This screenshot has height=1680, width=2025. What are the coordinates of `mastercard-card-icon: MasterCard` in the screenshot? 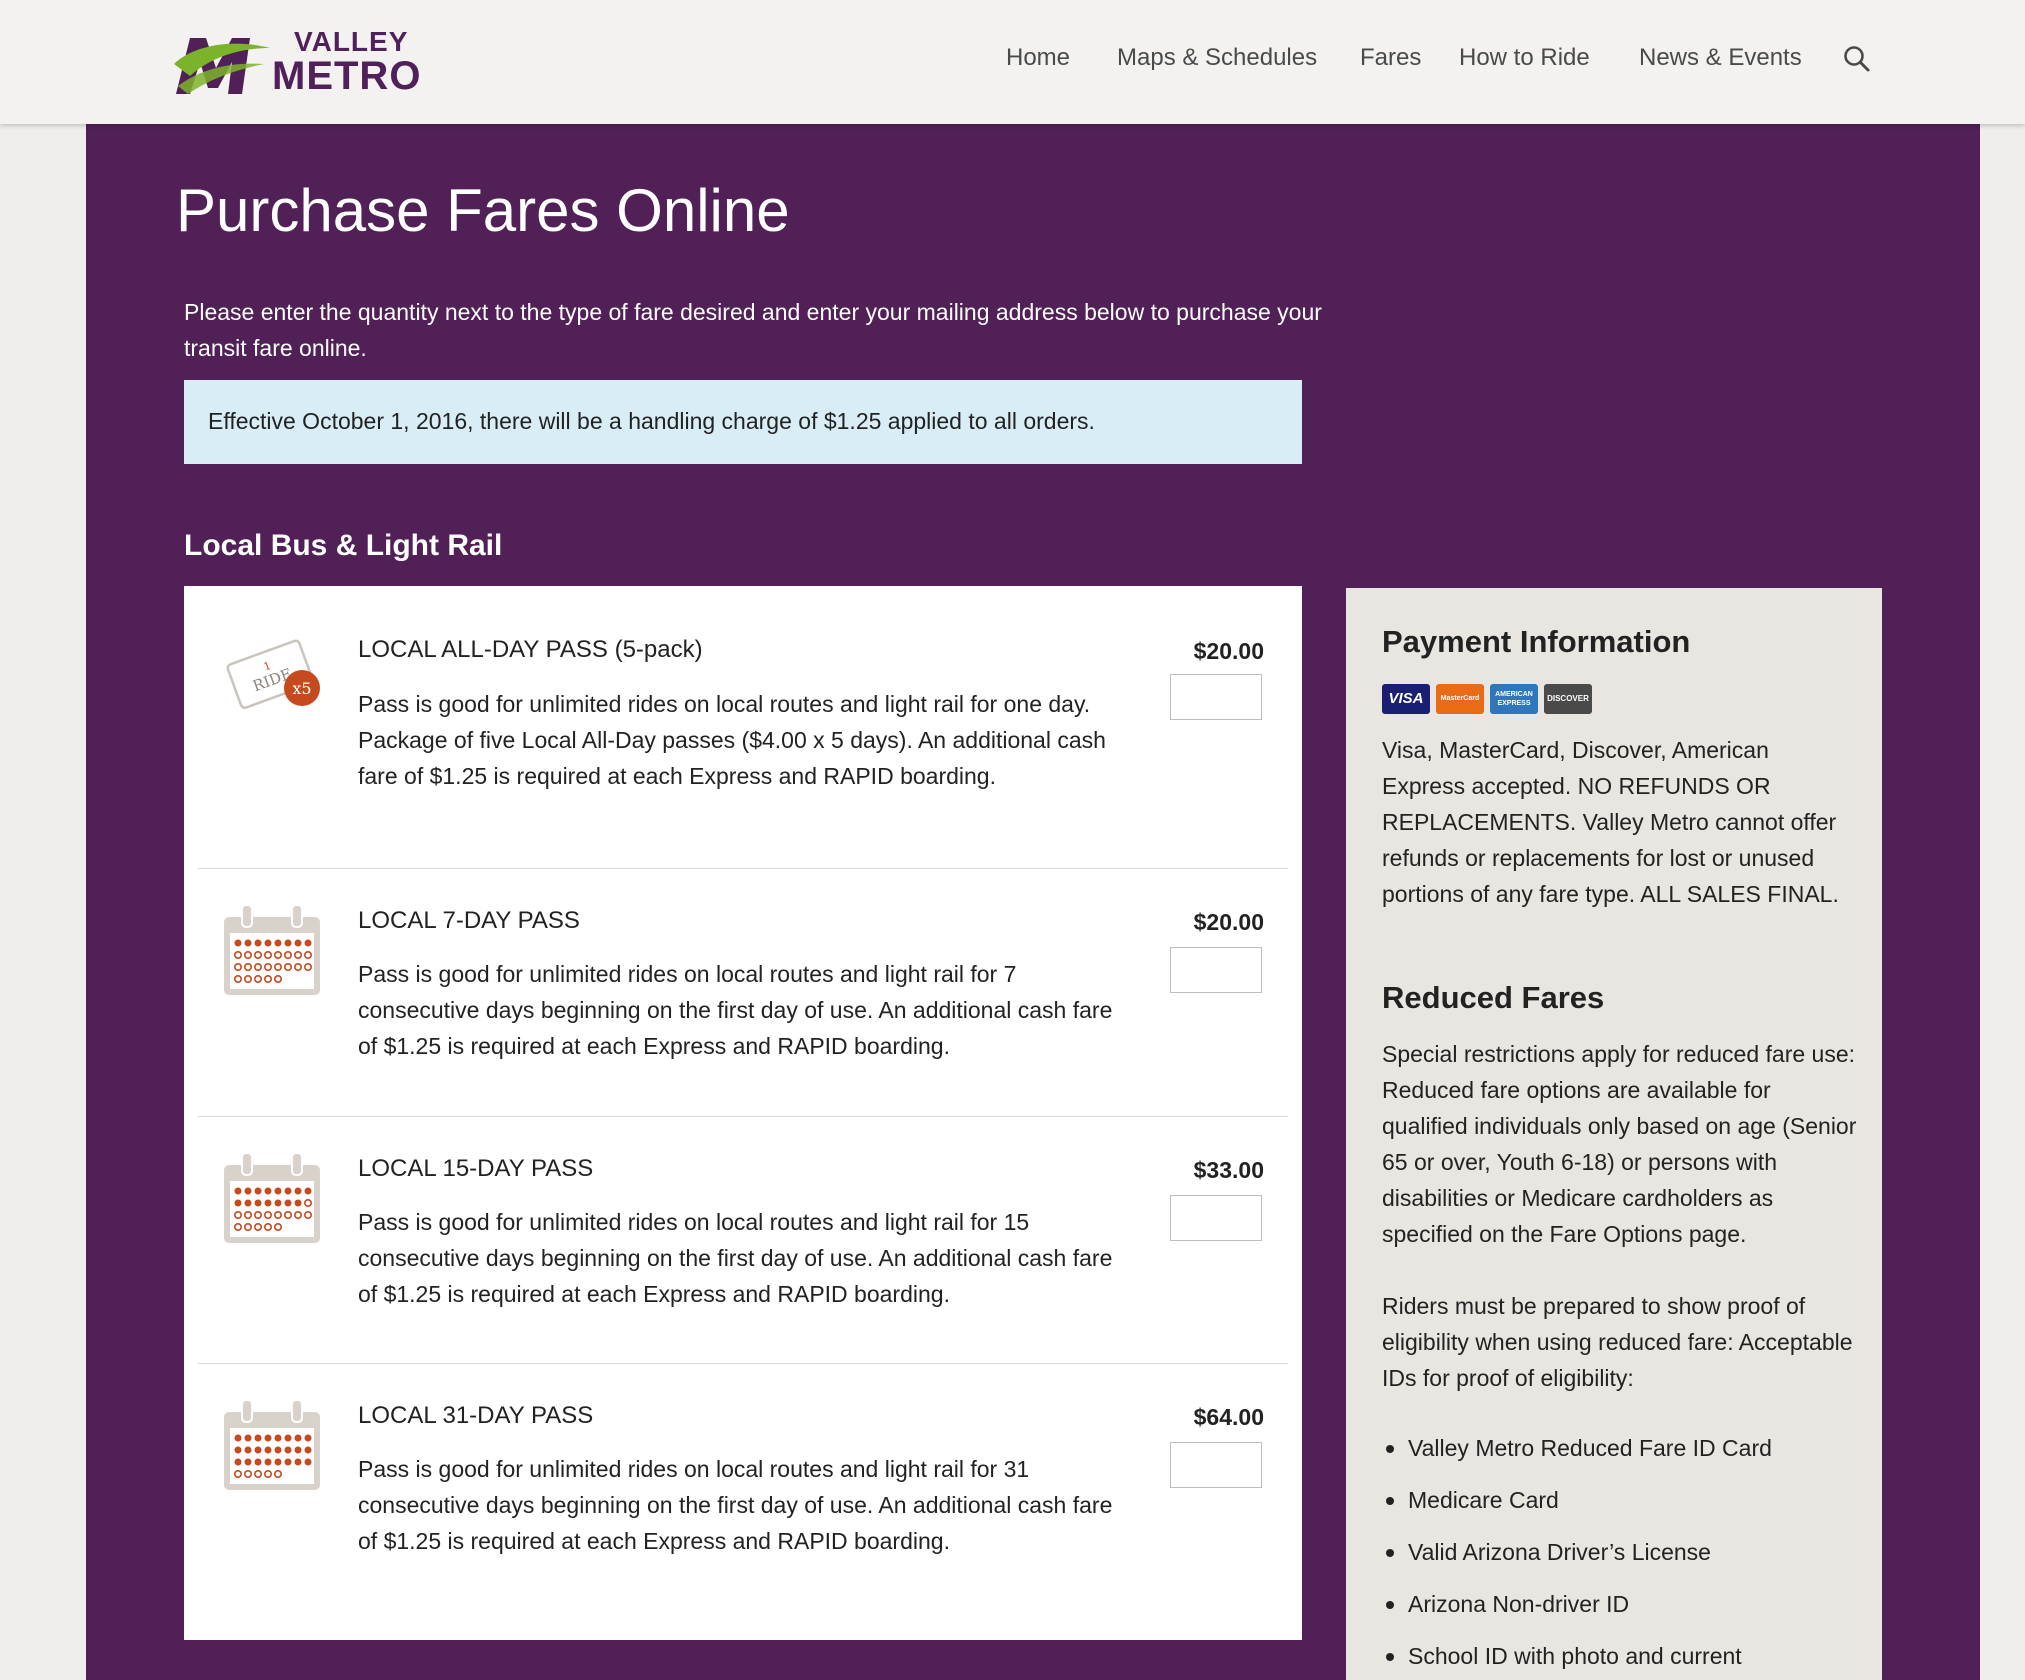 It's located at (1460, 699).